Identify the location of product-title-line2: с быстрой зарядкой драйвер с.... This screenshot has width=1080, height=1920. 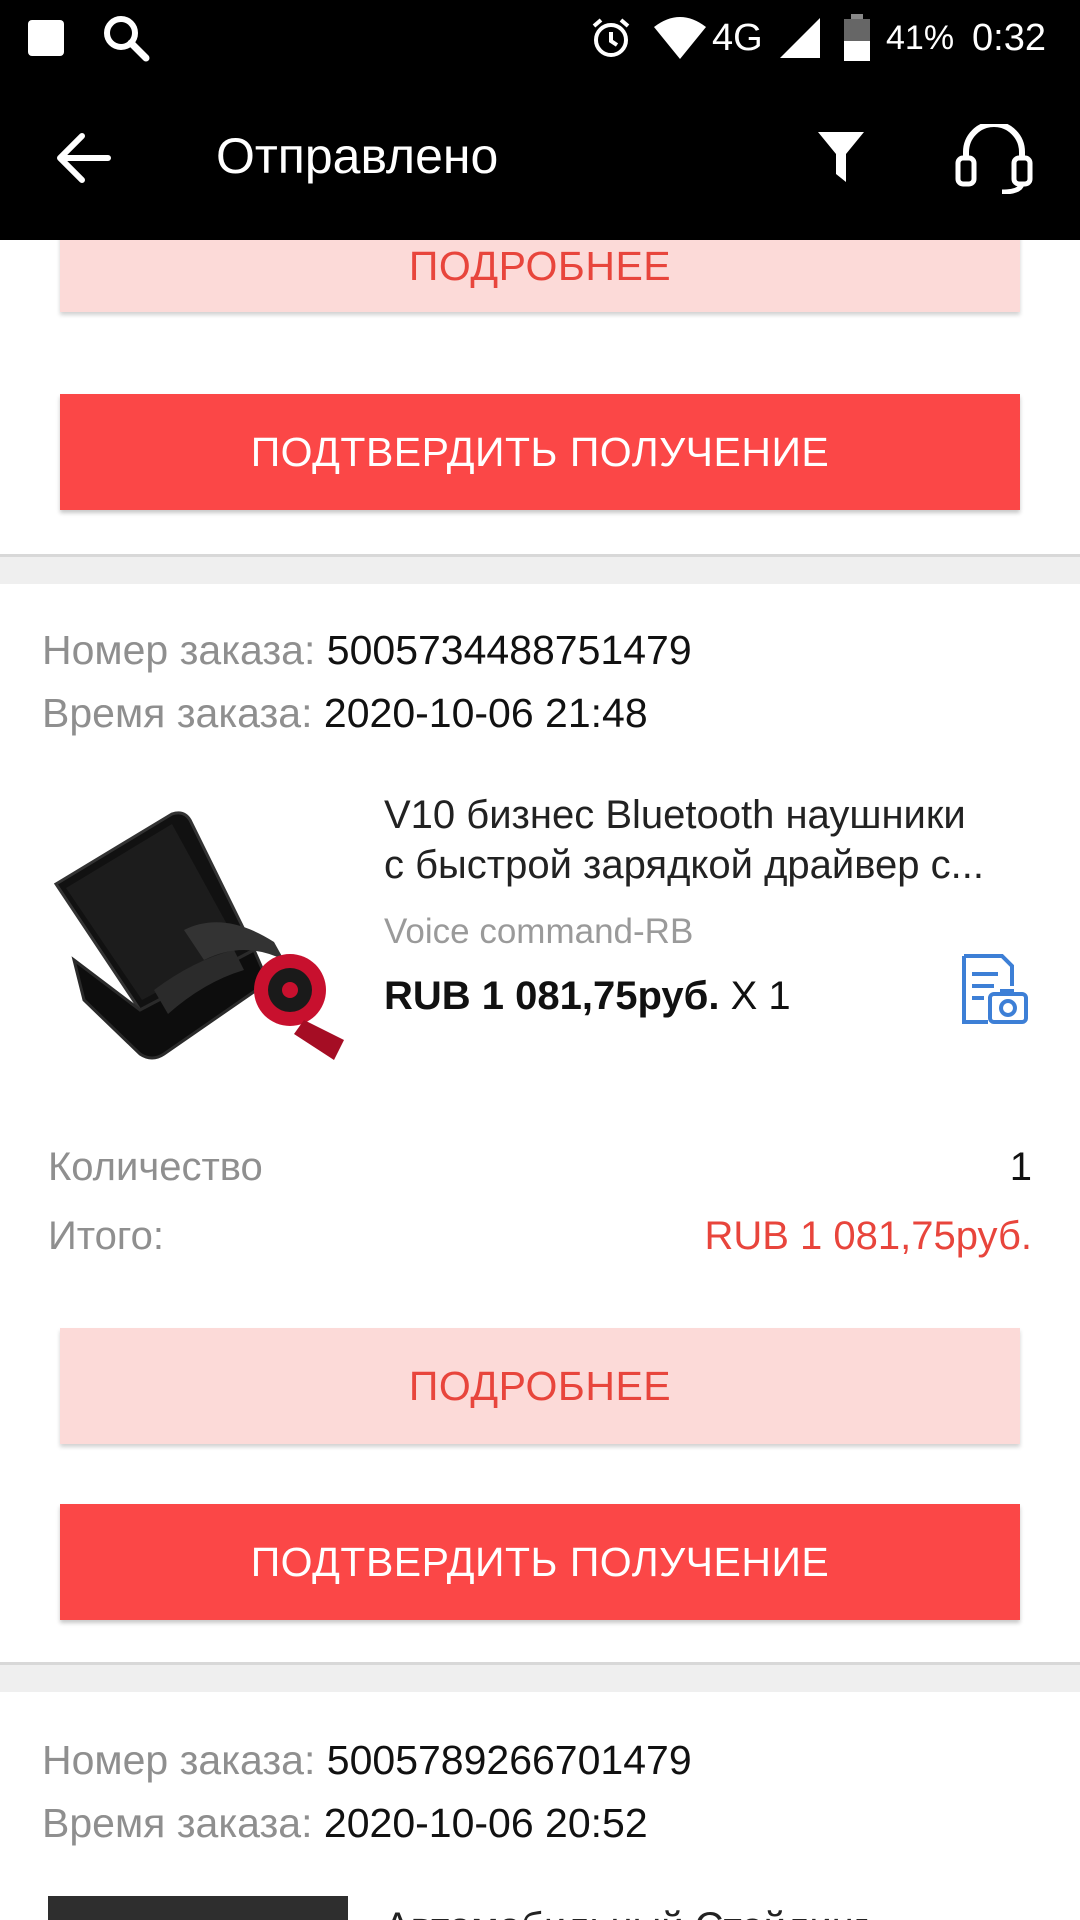
(684, 865).